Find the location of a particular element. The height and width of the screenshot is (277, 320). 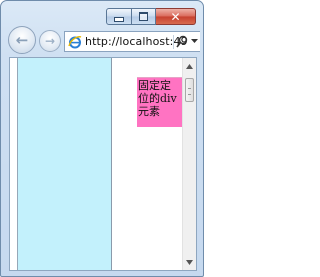

back-button: ← is located at coordinates (22, 40).